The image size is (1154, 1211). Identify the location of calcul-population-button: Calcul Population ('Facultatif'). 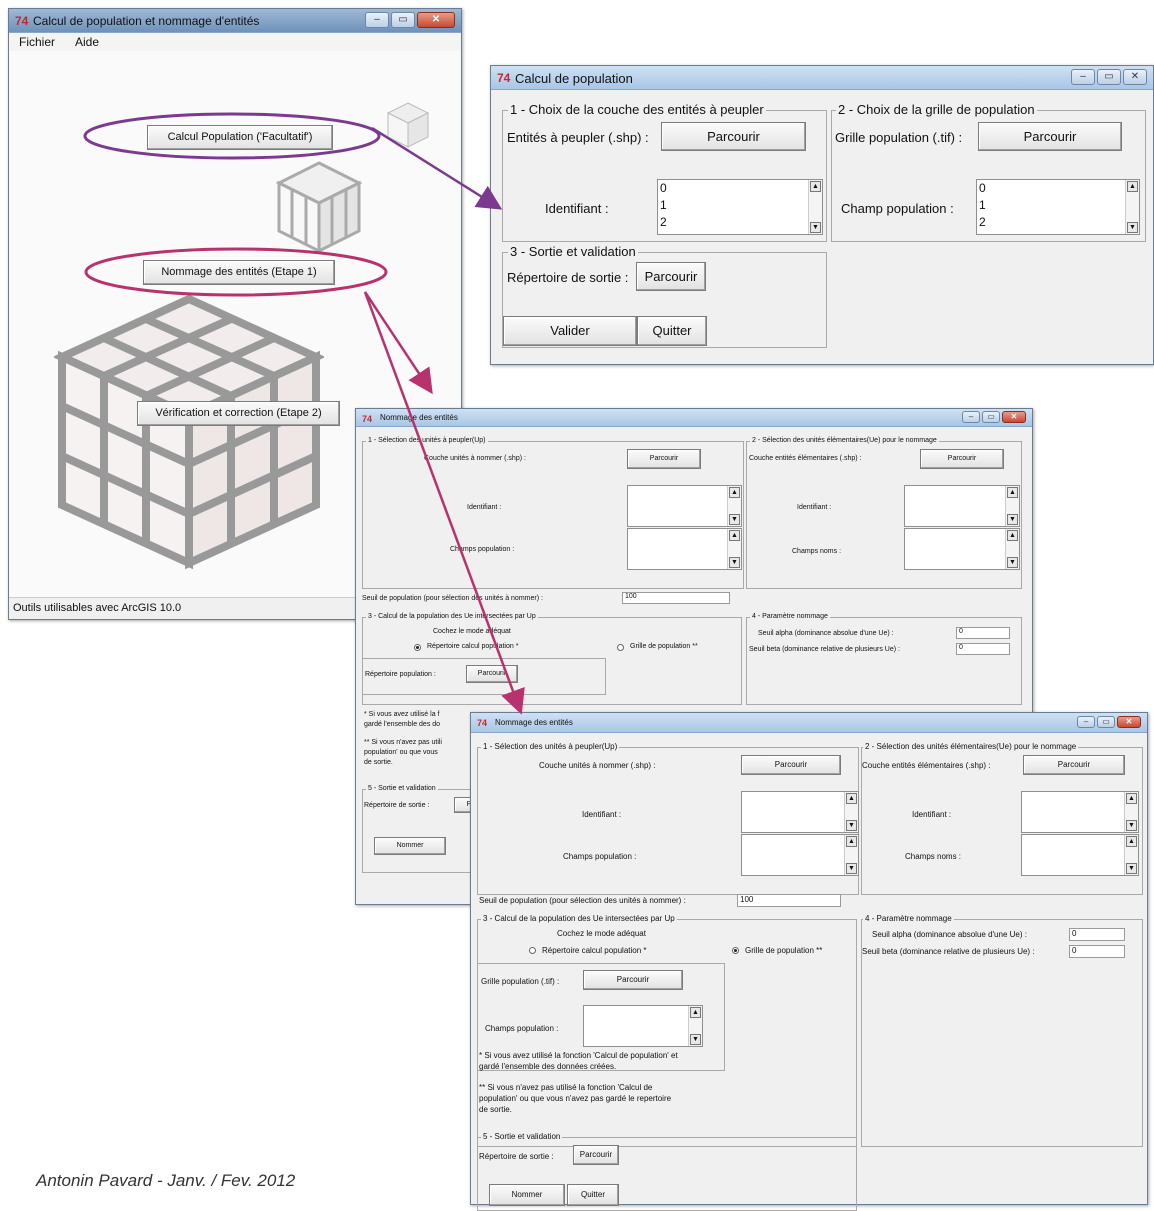
(240, 137).